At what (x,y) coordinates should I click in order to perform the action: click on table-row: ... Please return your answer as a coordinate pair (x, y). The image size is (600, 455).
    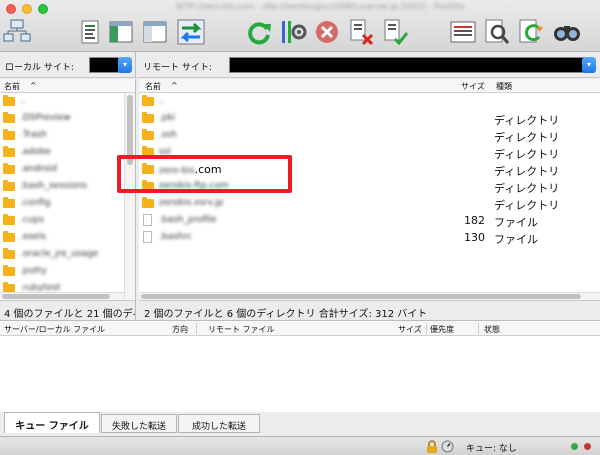
    Looking at the image, I should click on (369, 101).